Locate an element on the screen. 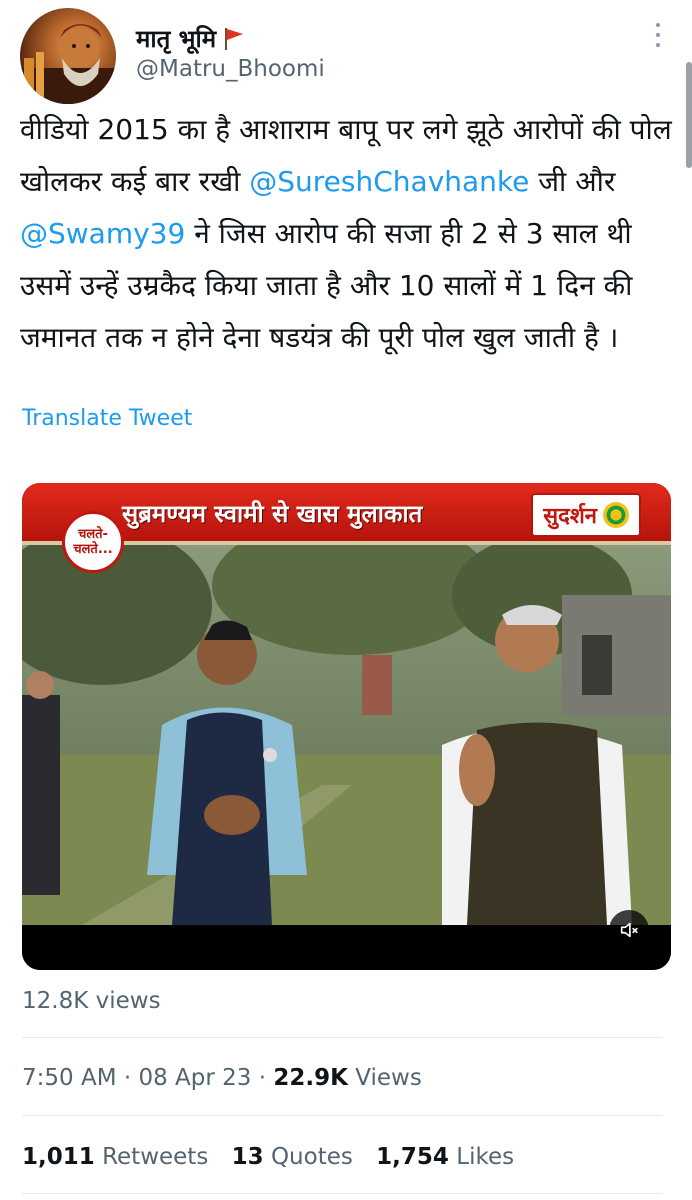 The width and height of the screenshot is (692, 1200). tweet-views-label: Views is located at coordinates (388, 1078).